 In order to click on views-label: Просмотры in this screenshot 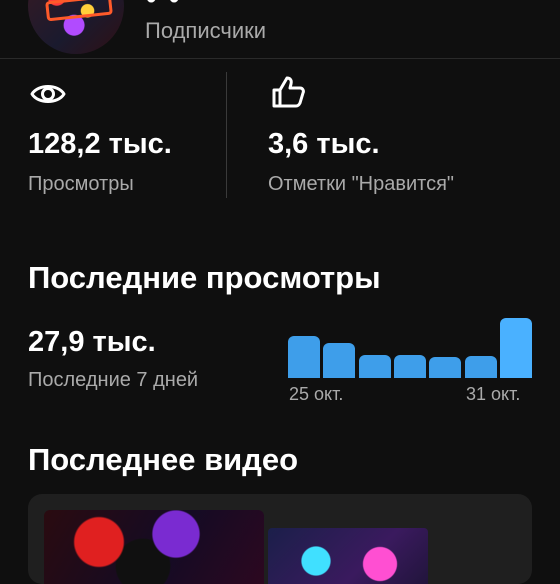, I will do `click(81, 184)`.